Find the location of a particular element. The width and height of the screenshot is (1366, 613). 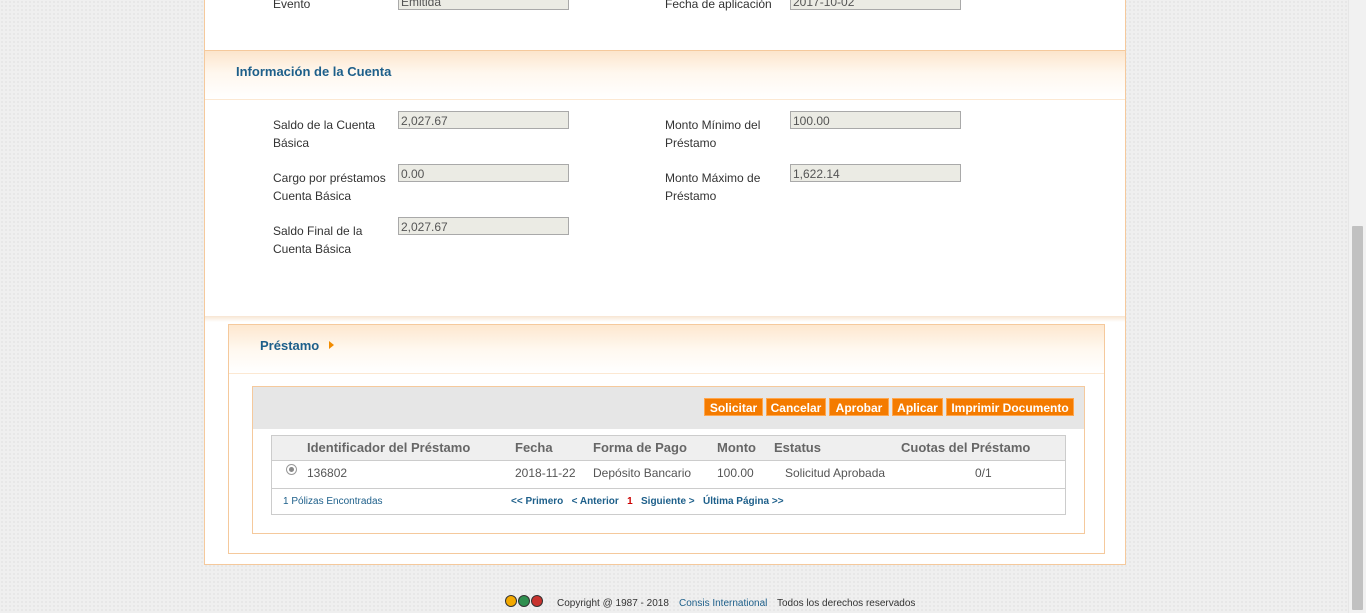

pager-first-link: << Primero is located at coordinates (537, 501).